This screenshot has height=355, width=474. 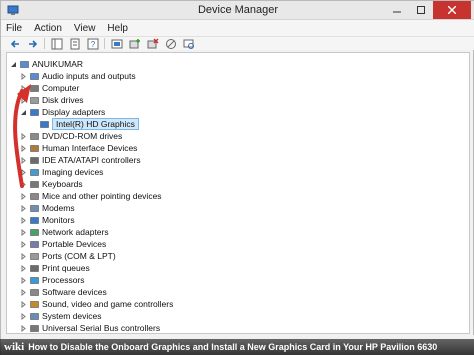 I want to click on properties-button, so click(x=74, y=44).